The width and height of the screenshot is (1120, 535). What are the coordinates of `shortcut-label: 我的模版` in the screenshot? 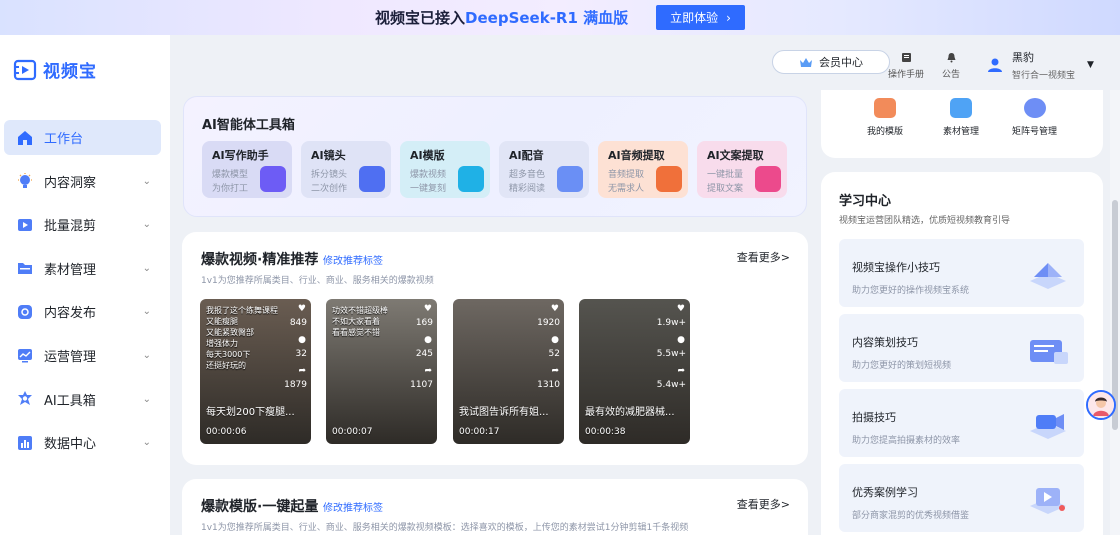 It's located at (885, 132).